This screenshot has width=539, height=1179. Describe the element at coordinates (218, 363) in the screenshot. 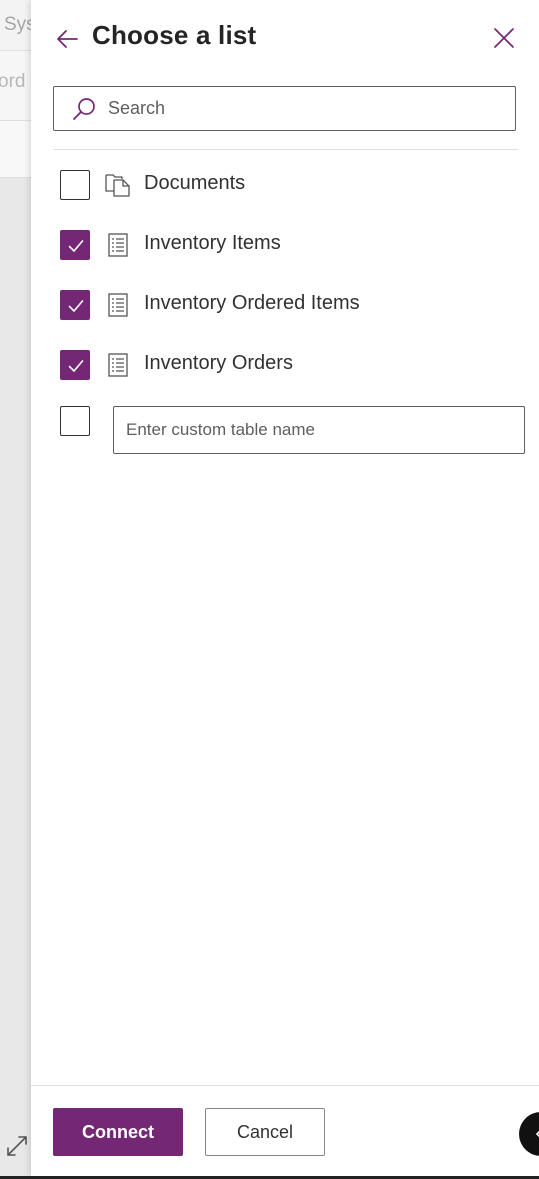

I see `list-item-label: Inventory Orders` at that location.